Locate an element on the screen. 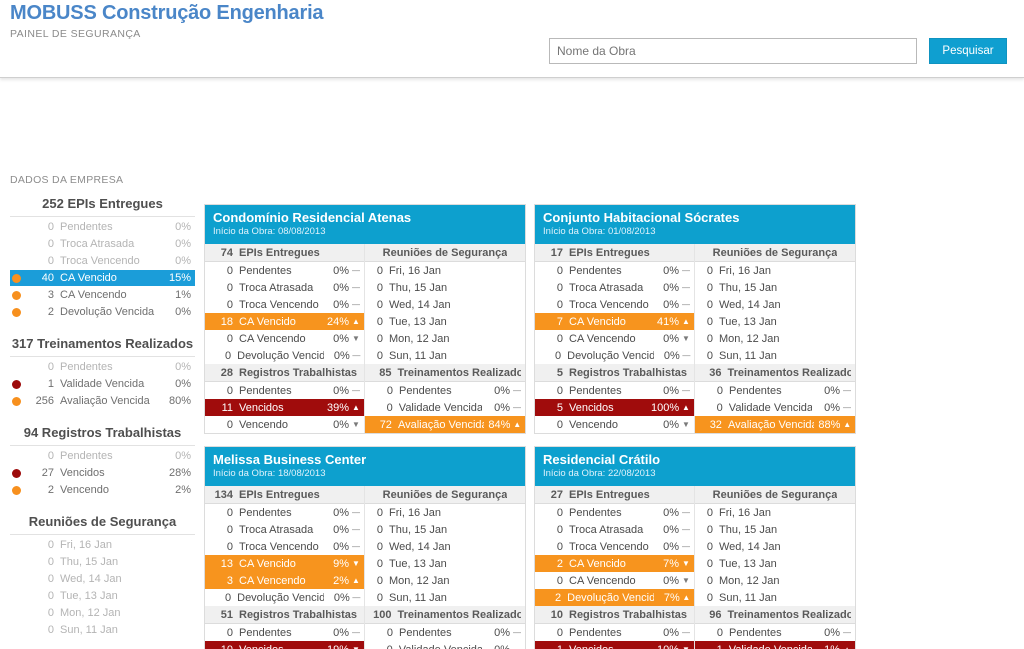 The width and height of the screenshot is (1024, 649). card-metric-label: Pendentes is located at coordinates (595, 512).